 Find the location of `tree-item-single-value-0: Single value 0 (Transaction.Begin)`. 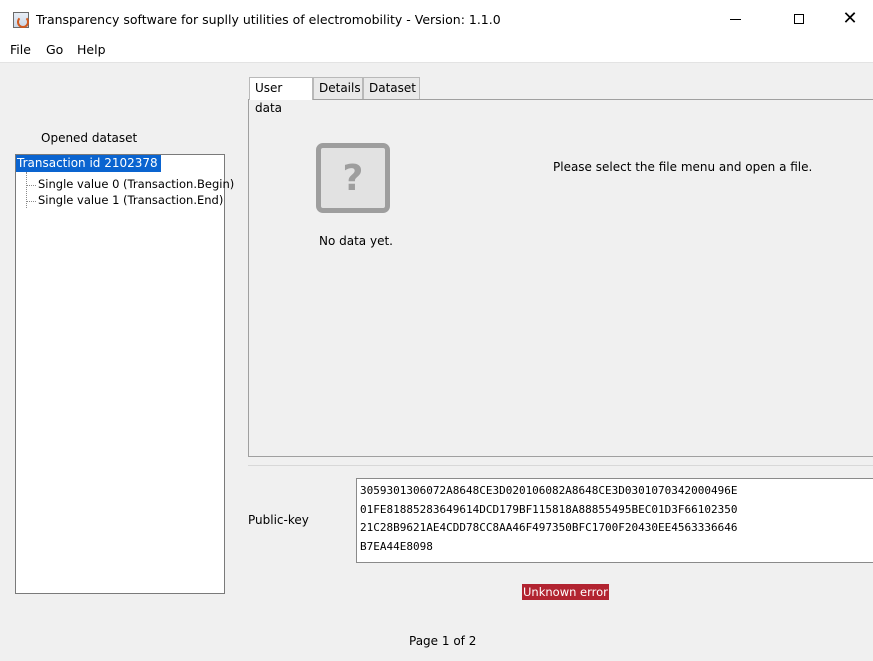

tree-item-single-value-0: Single value 0 (Transaction.Begin) is located at coordinates (136, 184).